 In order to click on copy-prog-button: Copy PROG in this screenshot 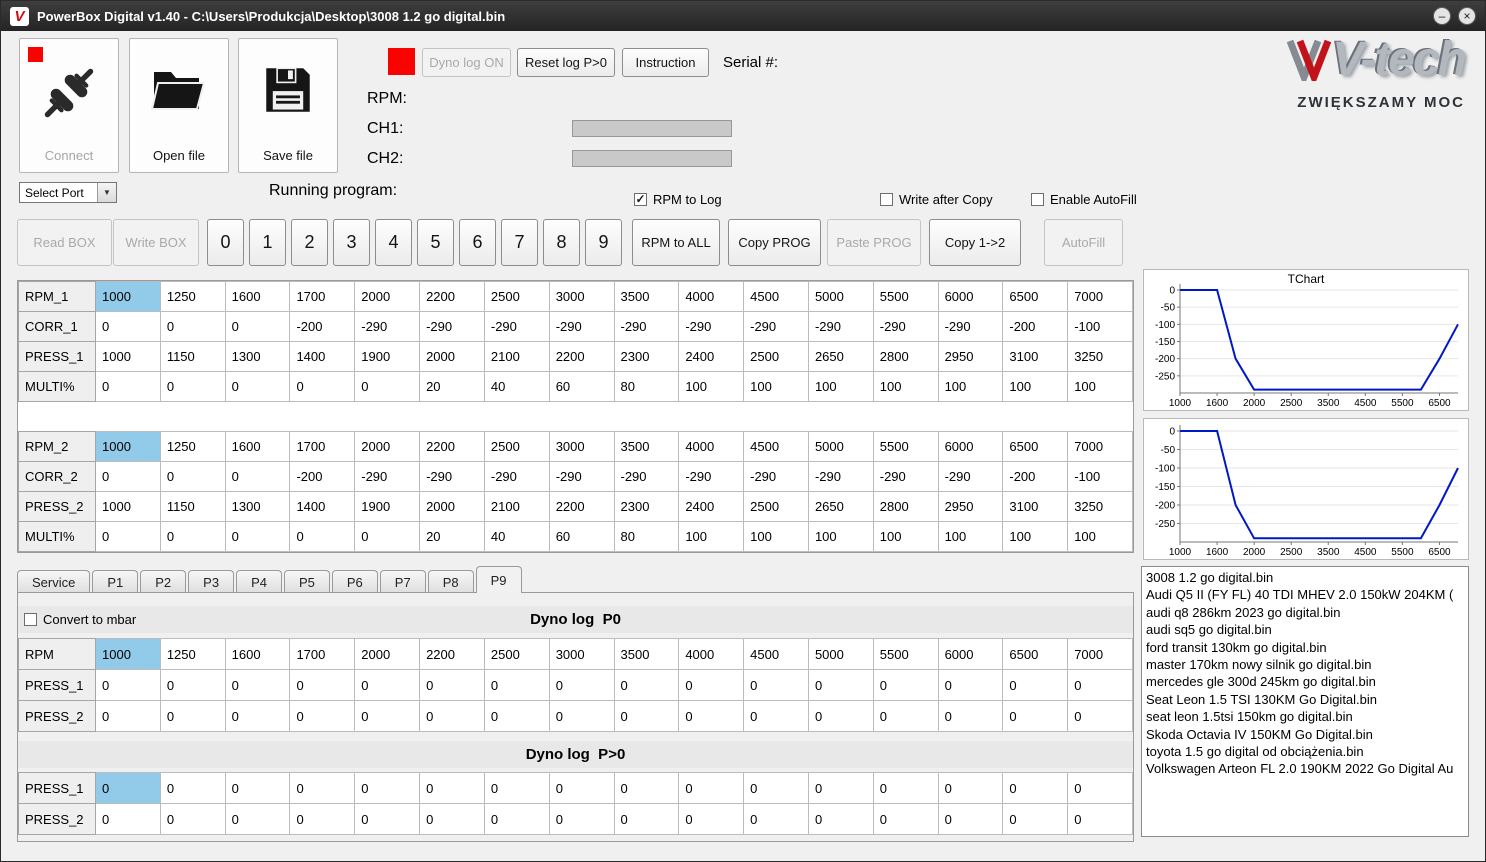, I will do `click(774, 242)`.